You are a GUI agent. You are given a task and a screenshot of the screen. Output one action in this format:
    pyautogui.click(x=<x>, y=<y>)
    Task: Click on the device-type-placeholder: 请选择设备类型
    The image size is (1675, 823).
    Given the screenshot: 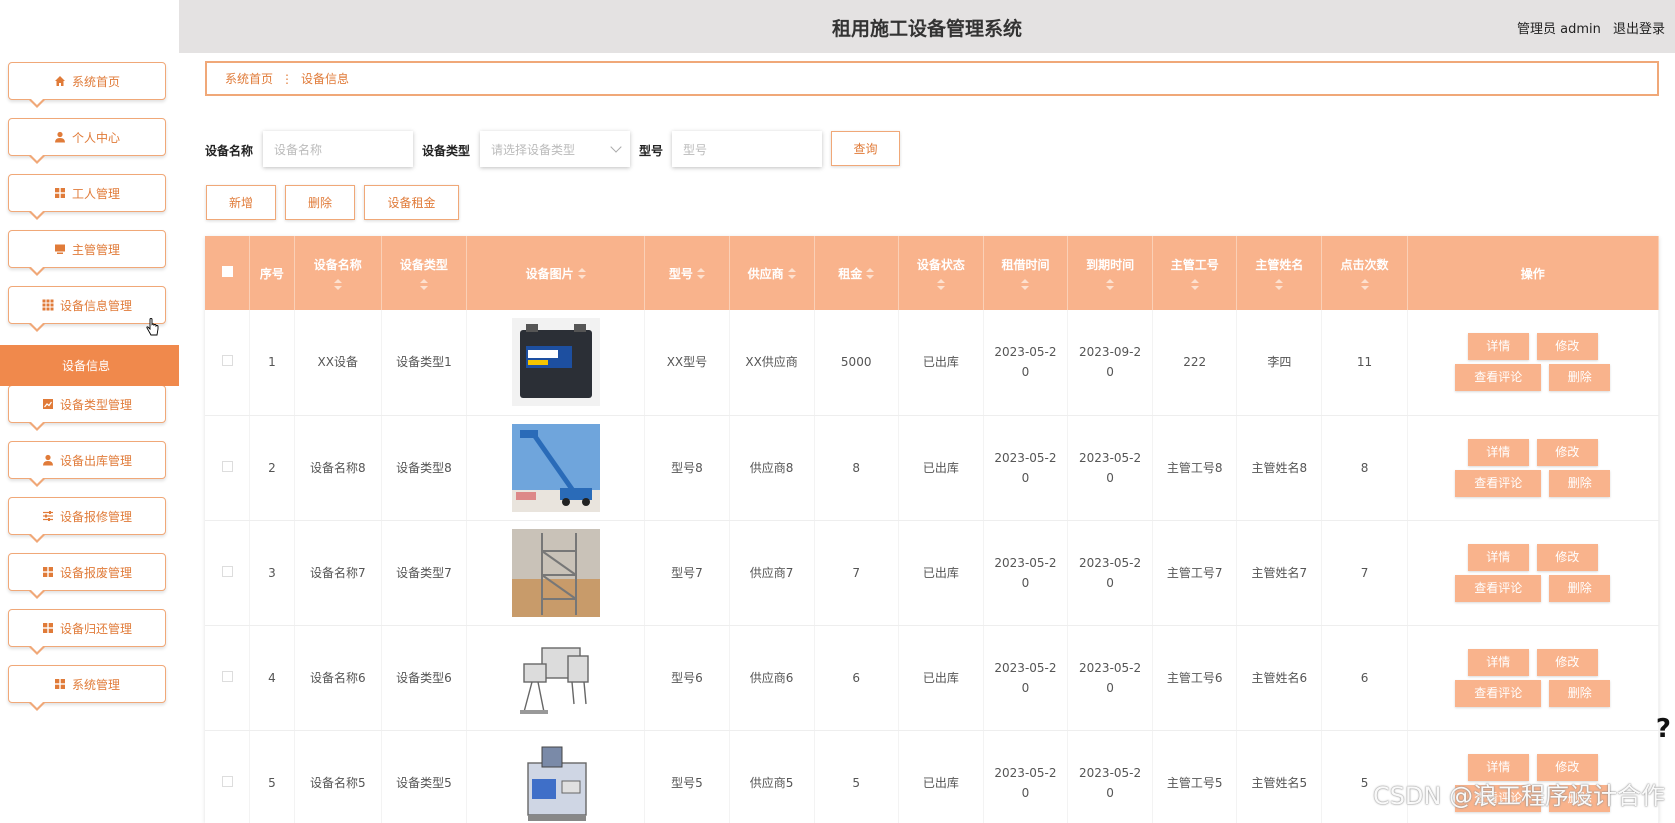 What is the action you would take?
    pyautogui.click(x=533, y=149)
    